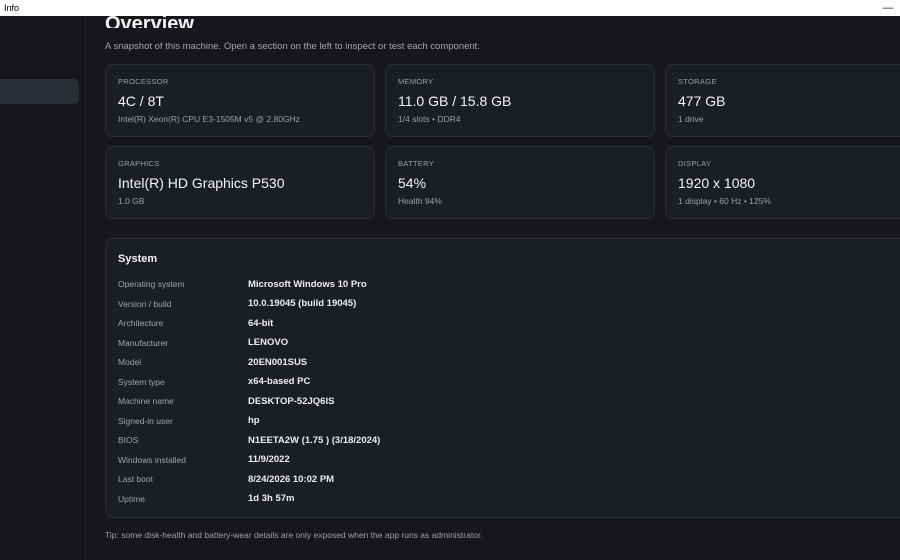  Describe the element at coordinates (269, 459) in the screenshot. I see `row-value: 11/9/2022` at that location.